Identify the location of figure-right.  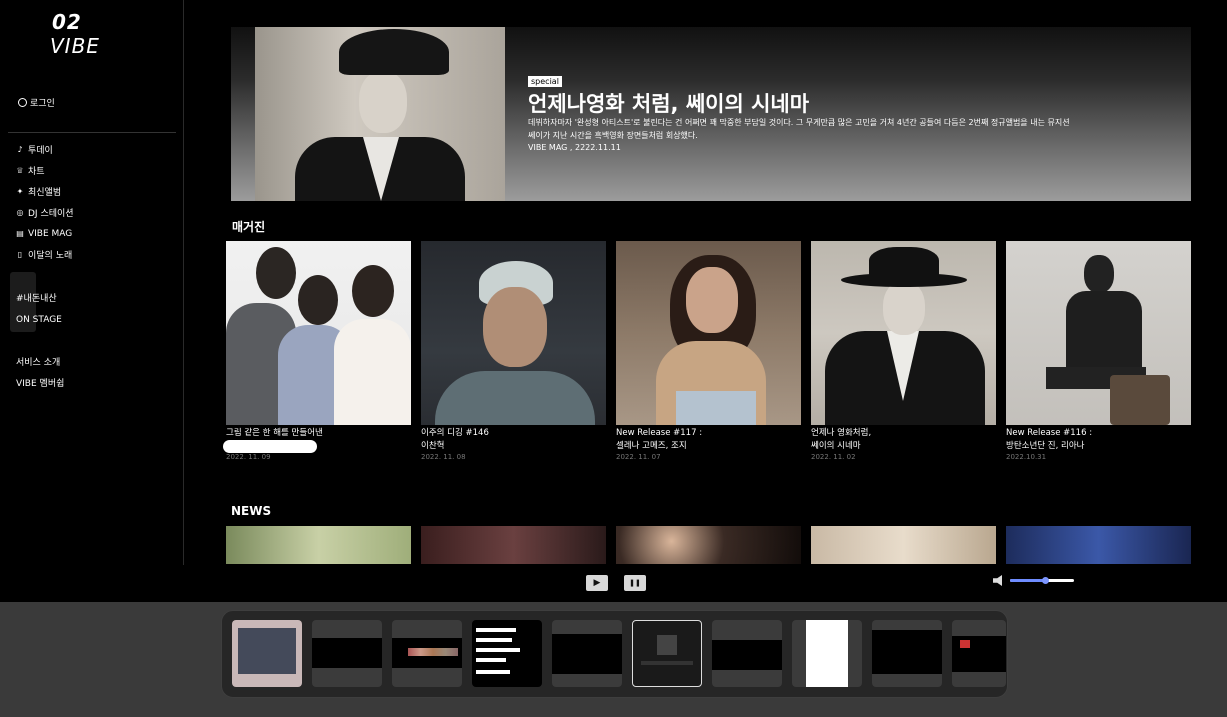
(372, 372).